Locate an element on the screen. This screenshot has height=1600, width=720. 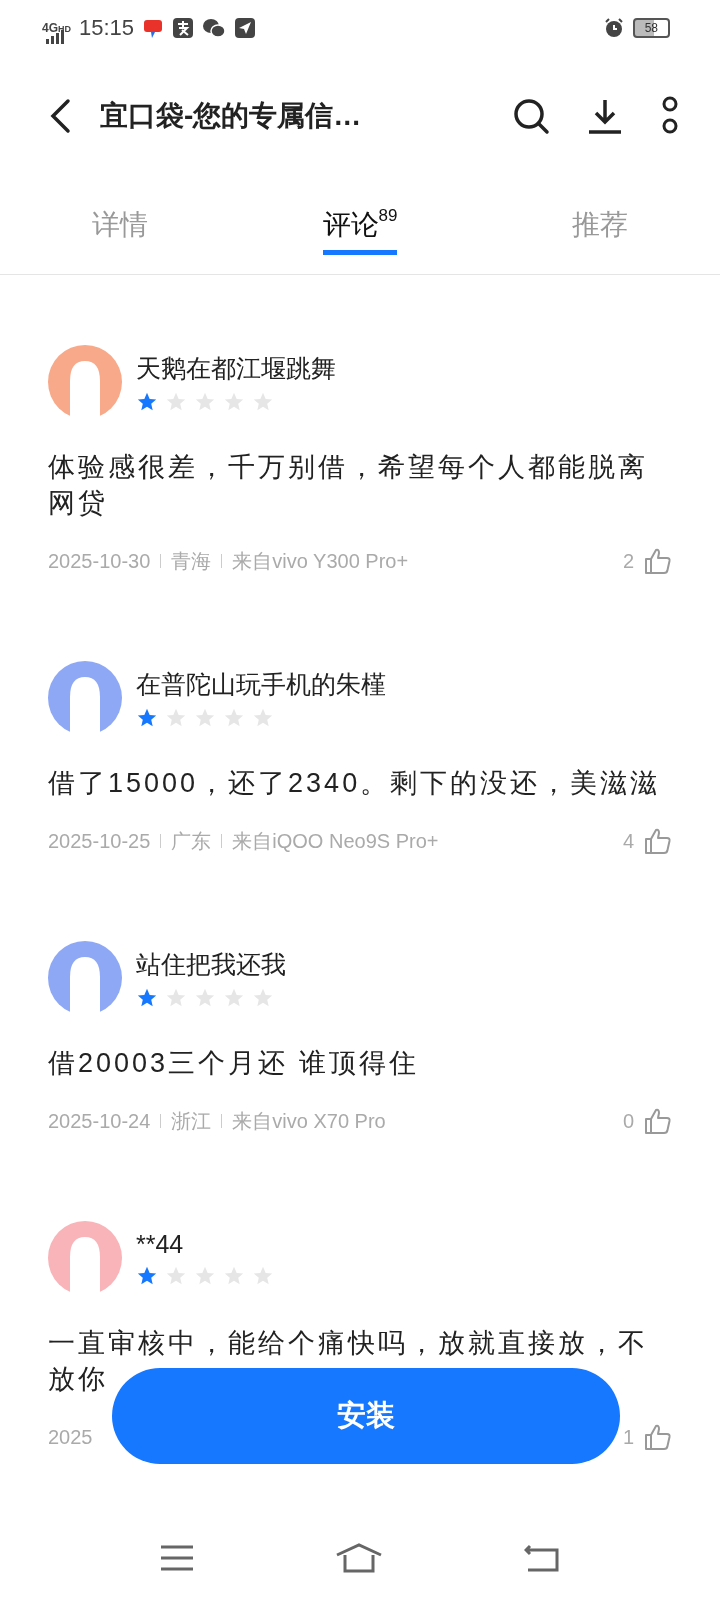
app-notification-icon is located at coordinates (183, 28).